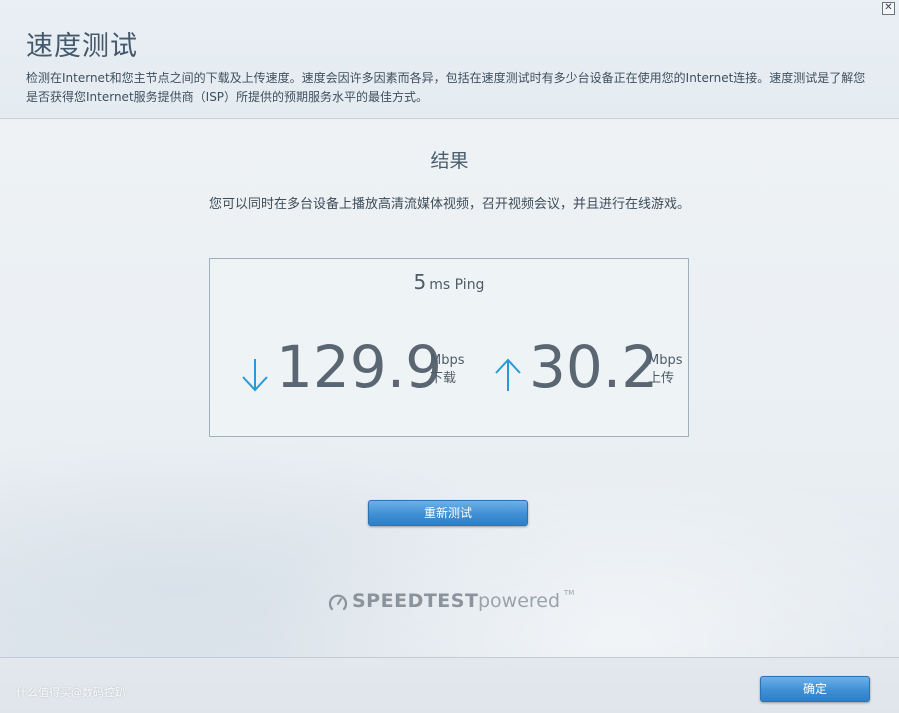 The height and width of the screenshot is (713, 899). I want to click on arrow-down-icon, so click(255, 375).